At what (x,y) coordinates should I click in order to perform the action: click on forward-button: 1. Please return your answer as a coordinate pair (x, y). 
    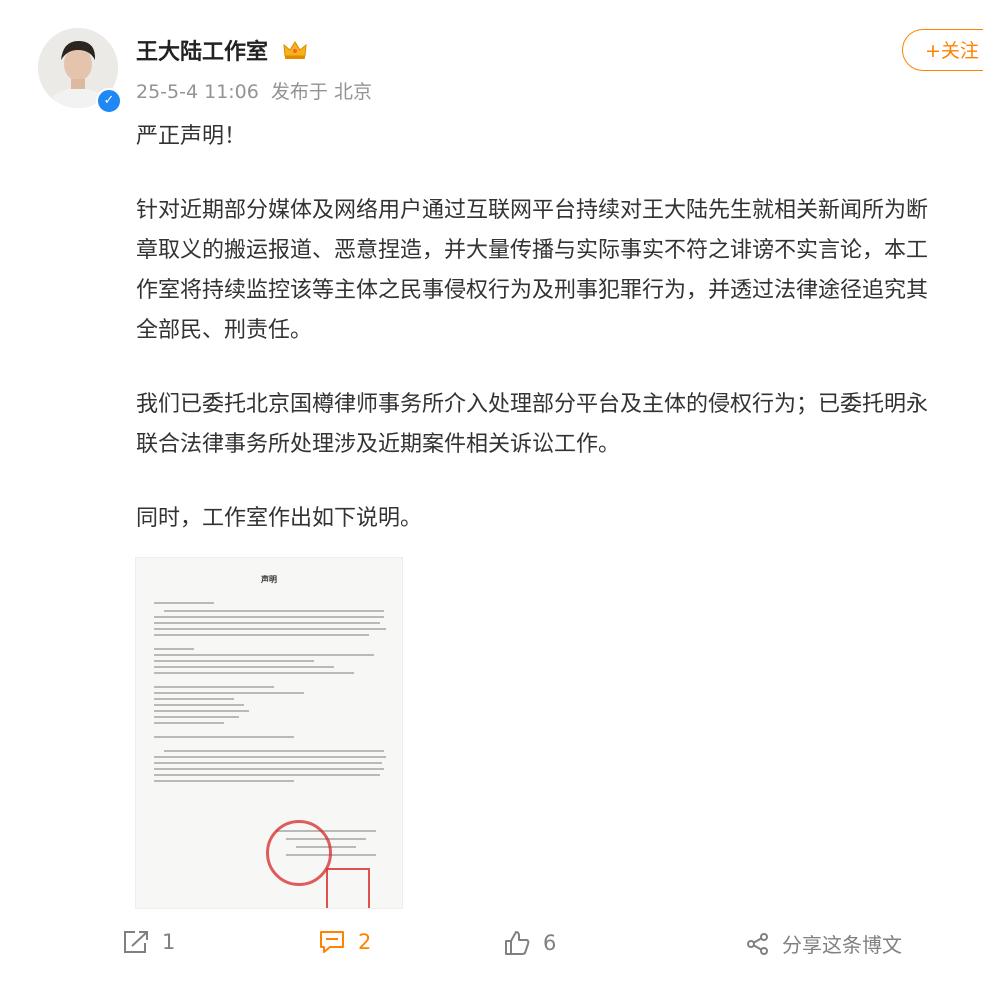
    Looking at the image, I should click on (148, 942).